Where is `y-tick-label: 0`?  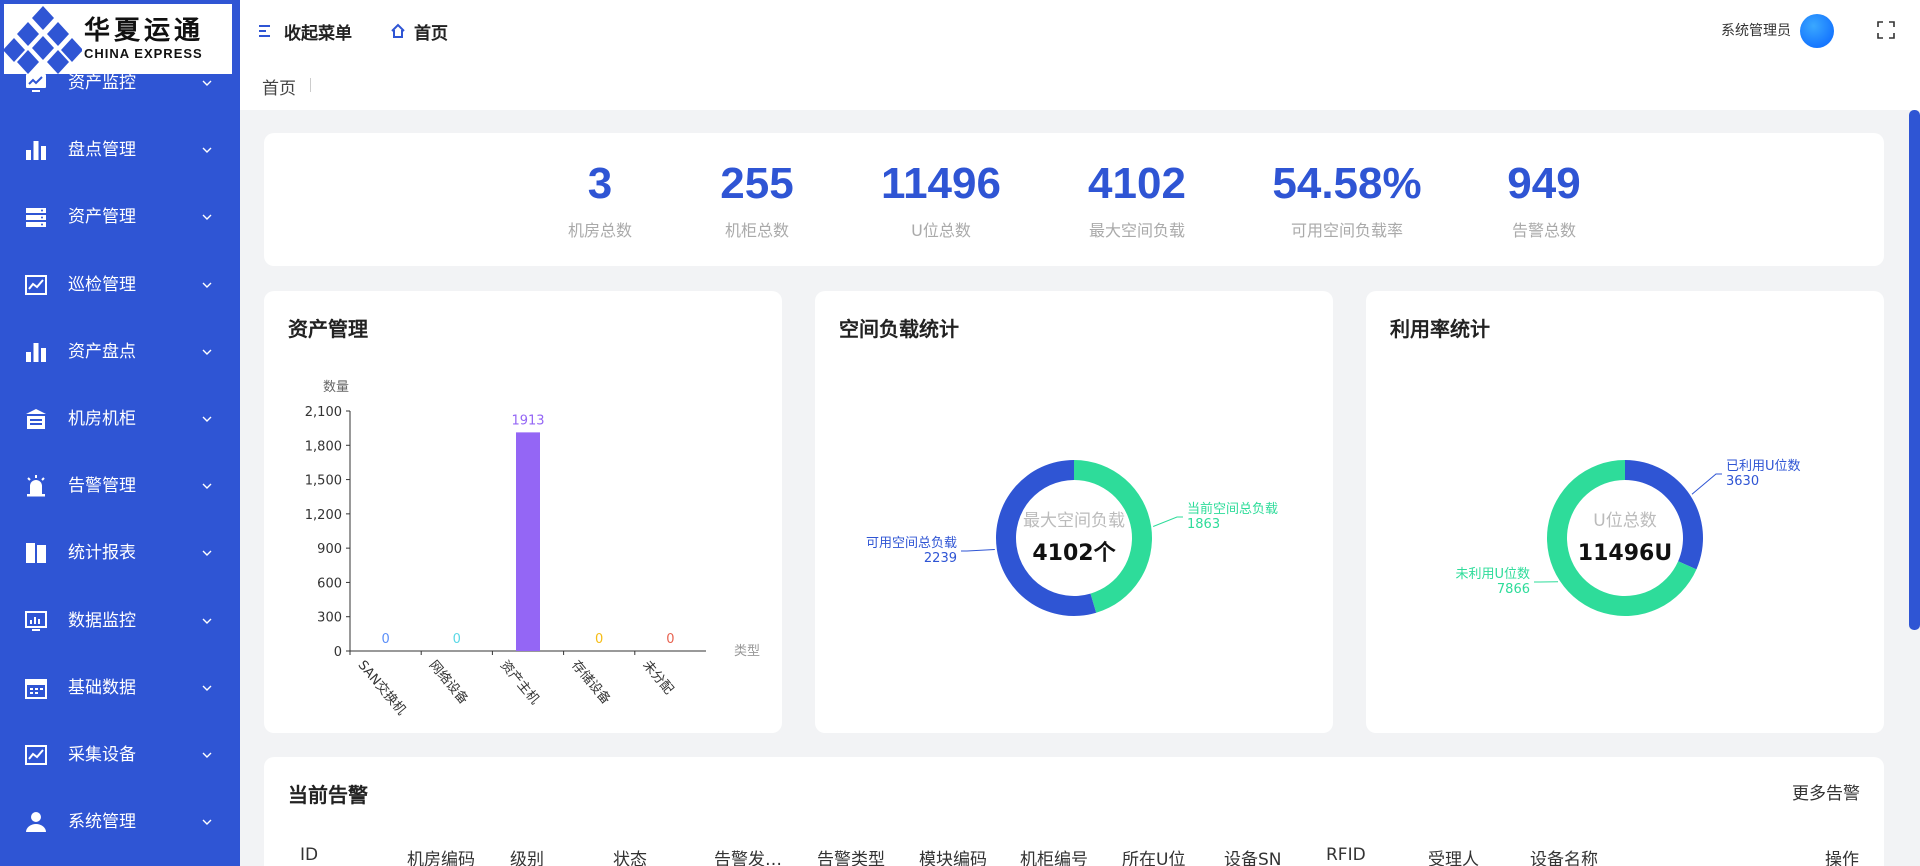
y-tick-label: 0 is located at coordinates (338, 652).